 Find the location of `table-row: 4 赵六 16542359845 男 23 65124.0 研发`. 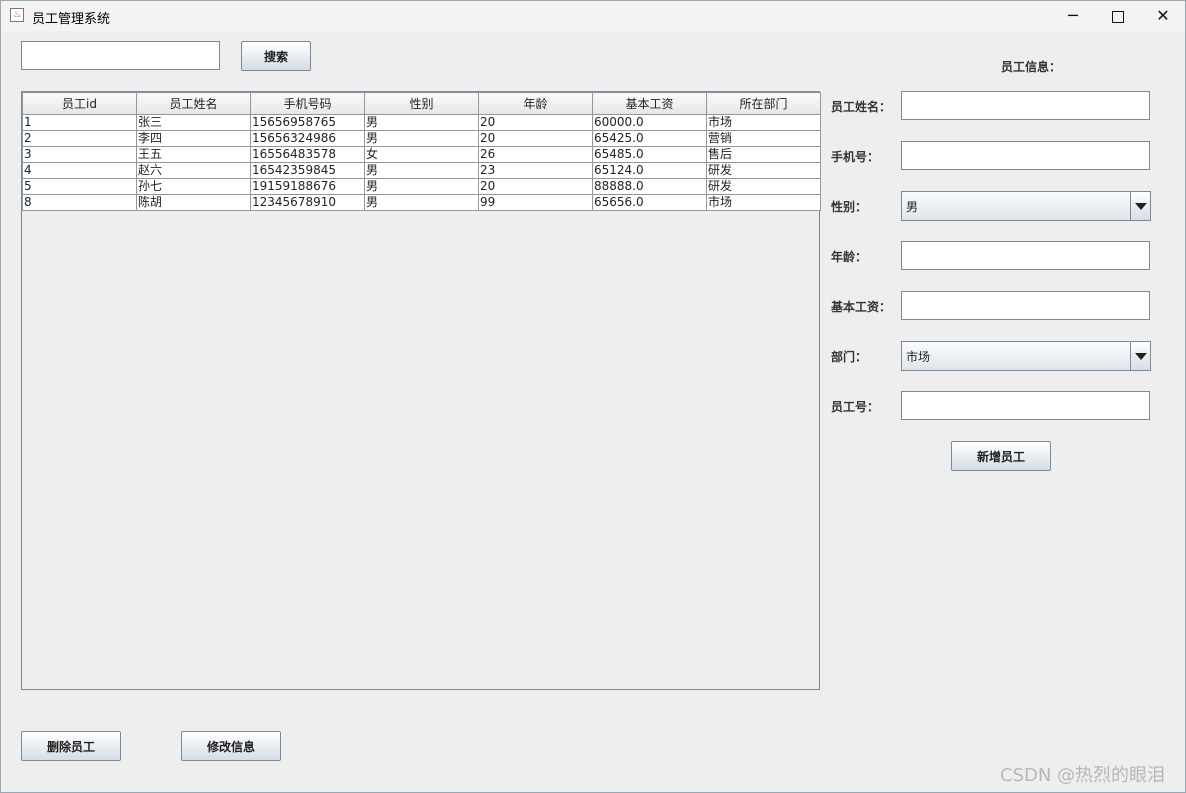

table-row: 4 赵六 16542359845 男 23 65124.0 研发 is located at coordinates (421, 170).